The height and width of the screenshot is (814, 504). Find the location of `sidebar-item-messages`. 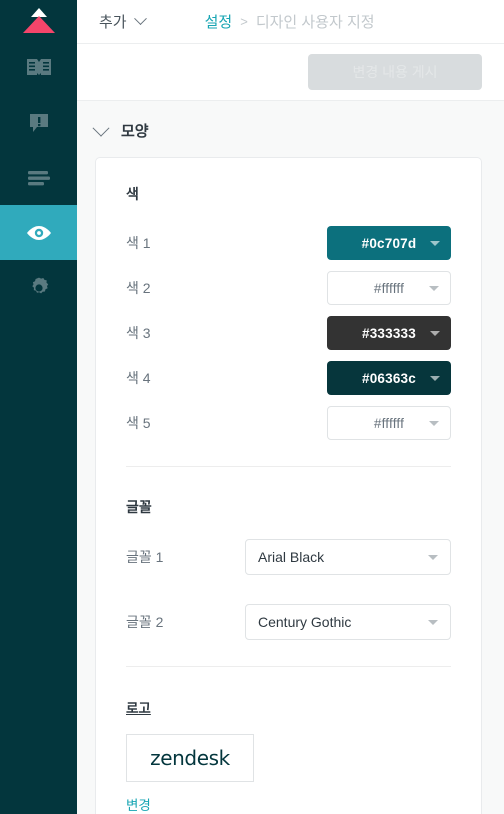

sidebar-item-messages is located at coordinates (38, 122).